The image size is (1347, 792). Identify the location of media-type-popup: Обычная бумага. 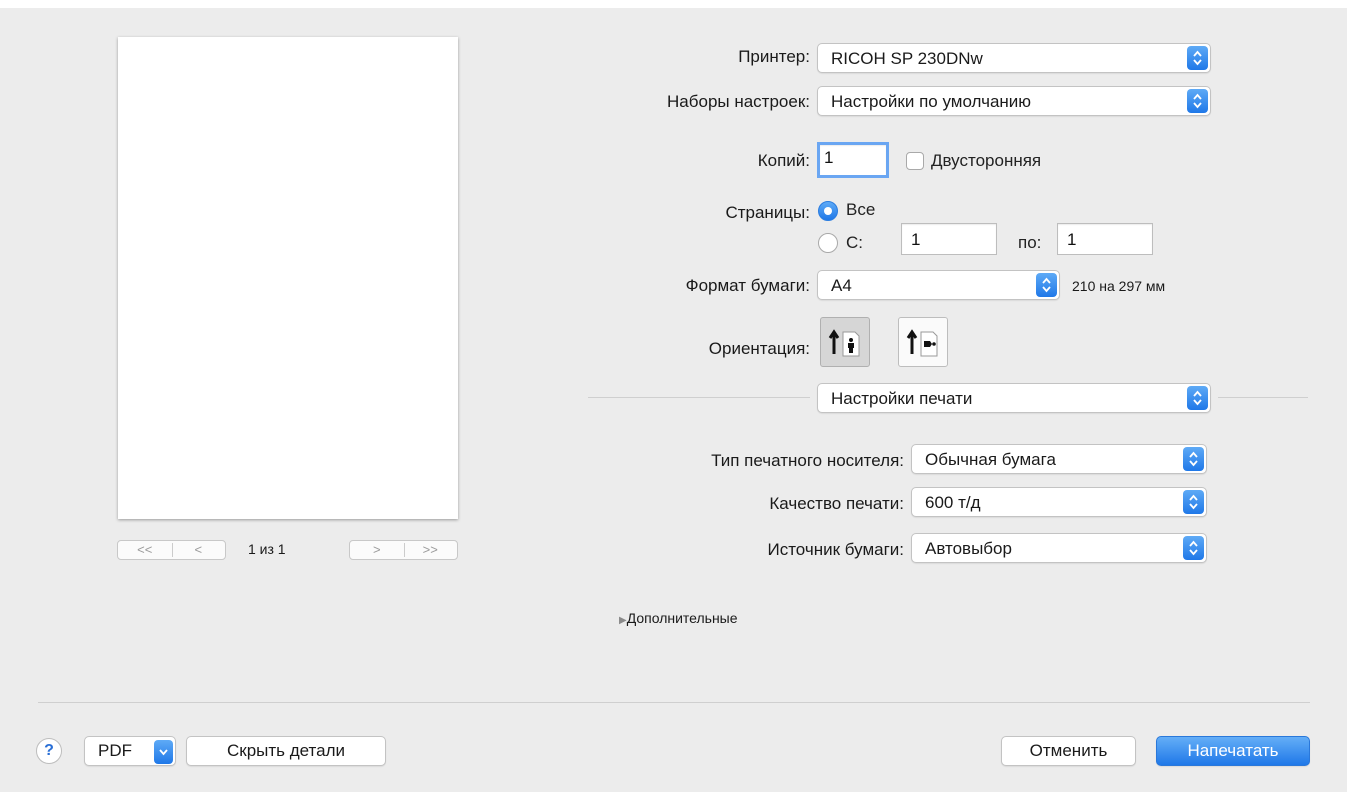
(1059, 459).